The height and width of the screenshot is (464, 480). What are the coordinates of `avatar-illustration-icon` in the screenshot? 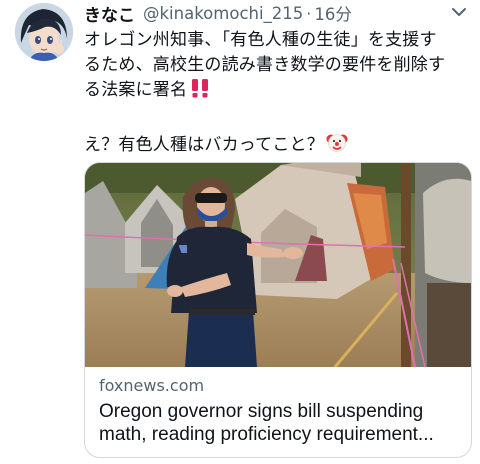 It's located at (44, 32).